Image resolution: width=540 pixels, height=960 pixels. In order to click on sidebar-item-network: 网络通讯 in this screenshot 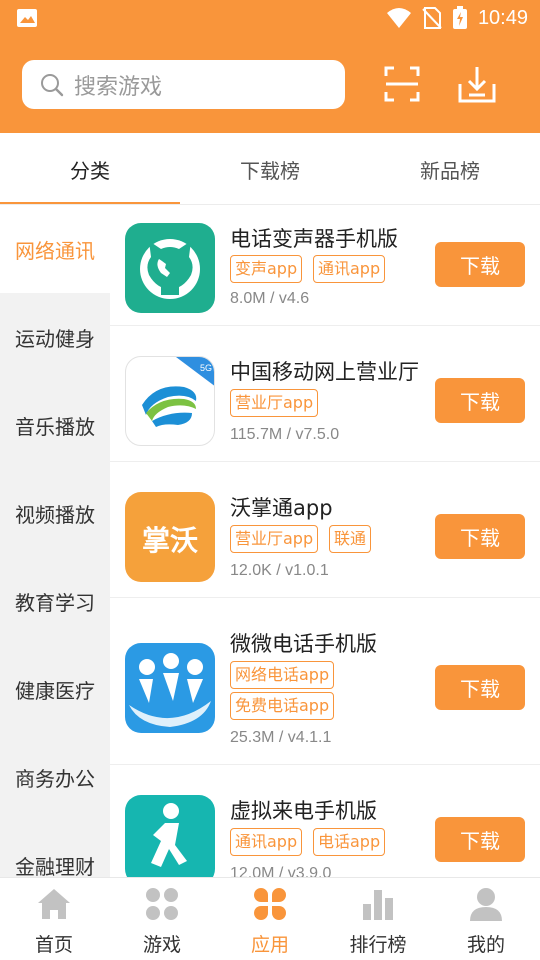, I will do `click(55, 249)`.